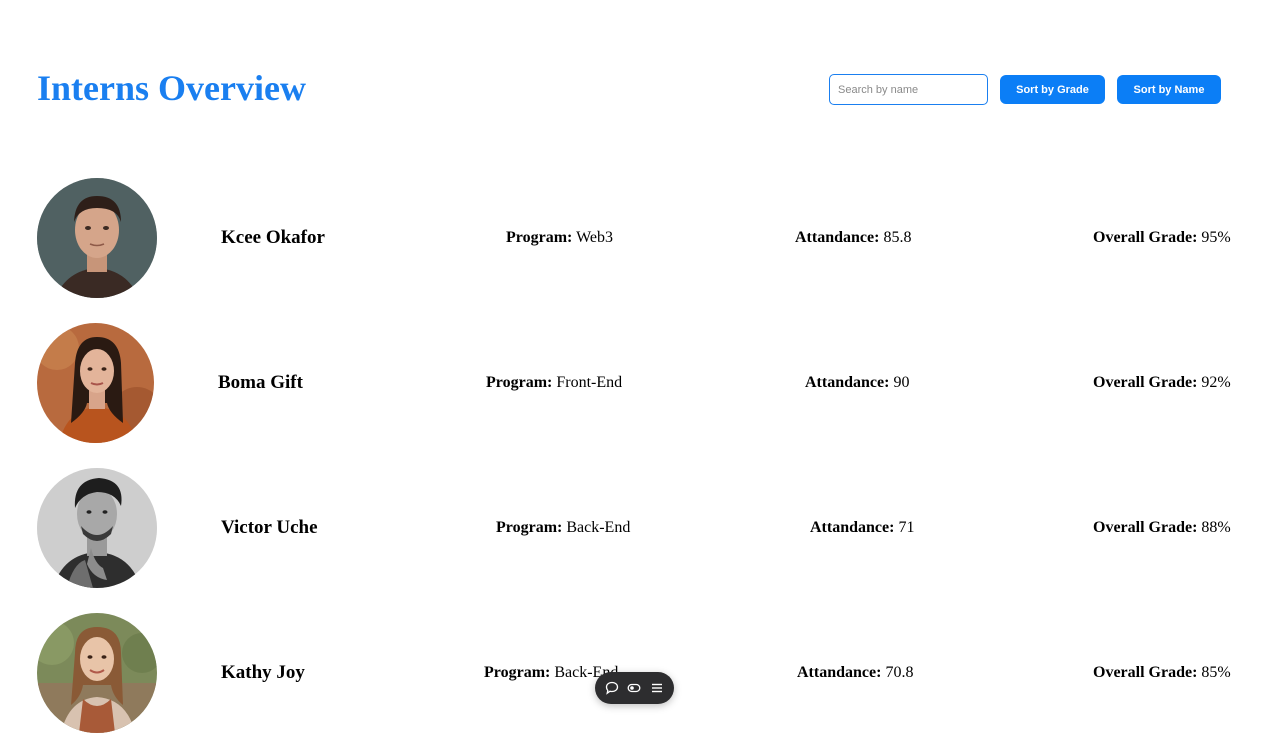 This screenshot has width=1274, height=734. What do you see at coordinates (899, 672) in the screenshot?
I see `attendance-value: 70.8` at bounding box center [899, 672].